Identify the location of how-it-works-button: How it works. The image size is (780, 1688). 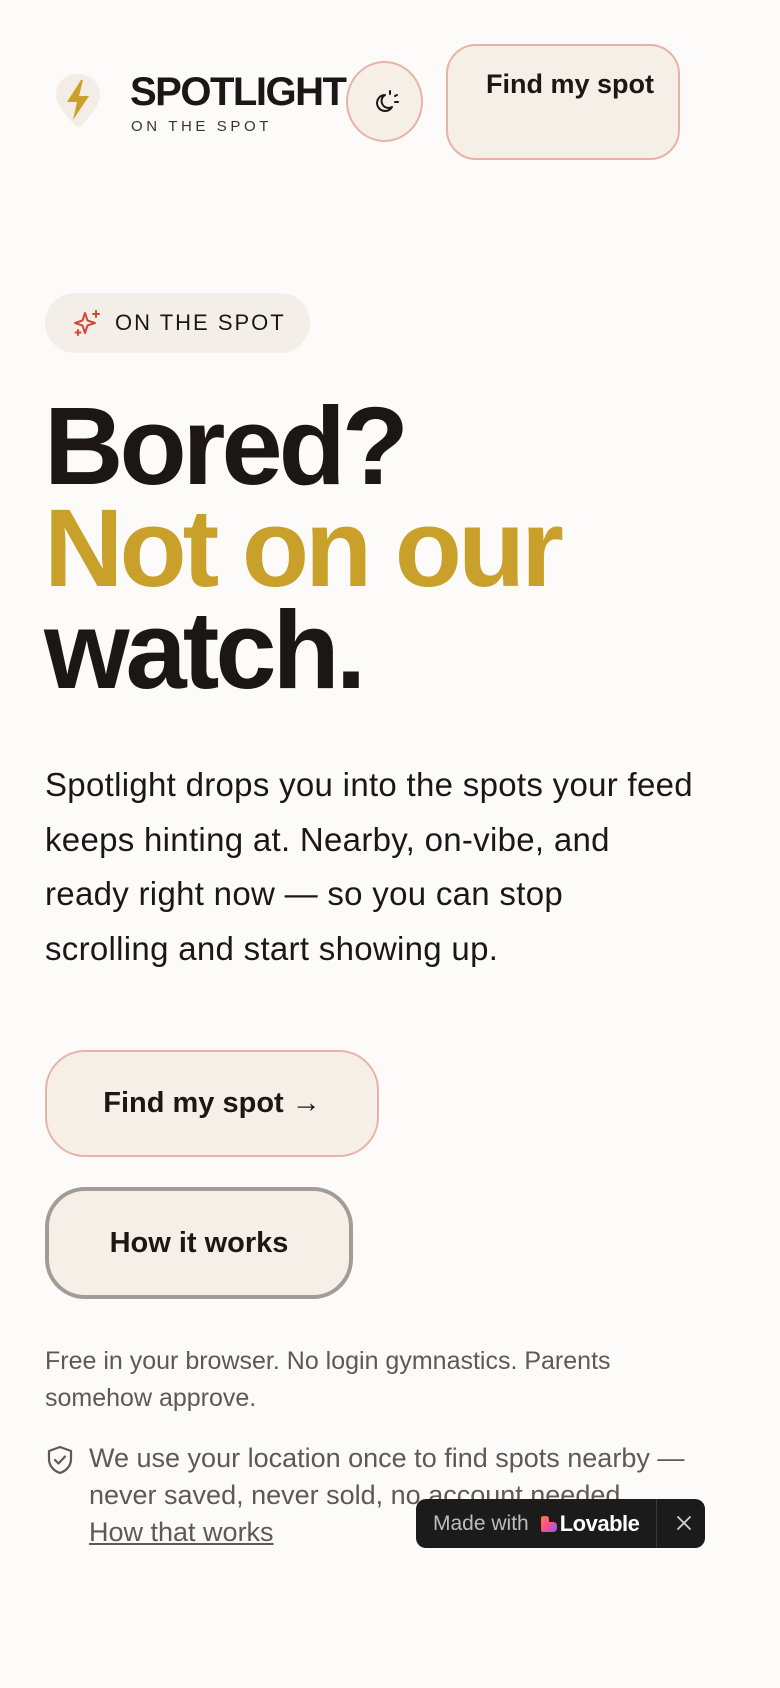
(199, 1243).